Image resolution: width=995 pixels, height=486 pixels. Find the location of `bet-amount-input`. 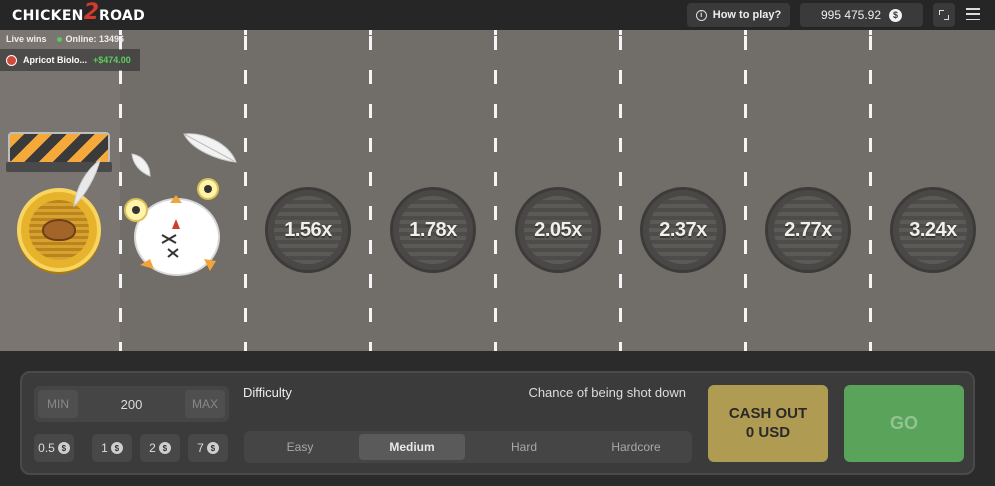

bet-amount-input is located at coordinates (131, 404).